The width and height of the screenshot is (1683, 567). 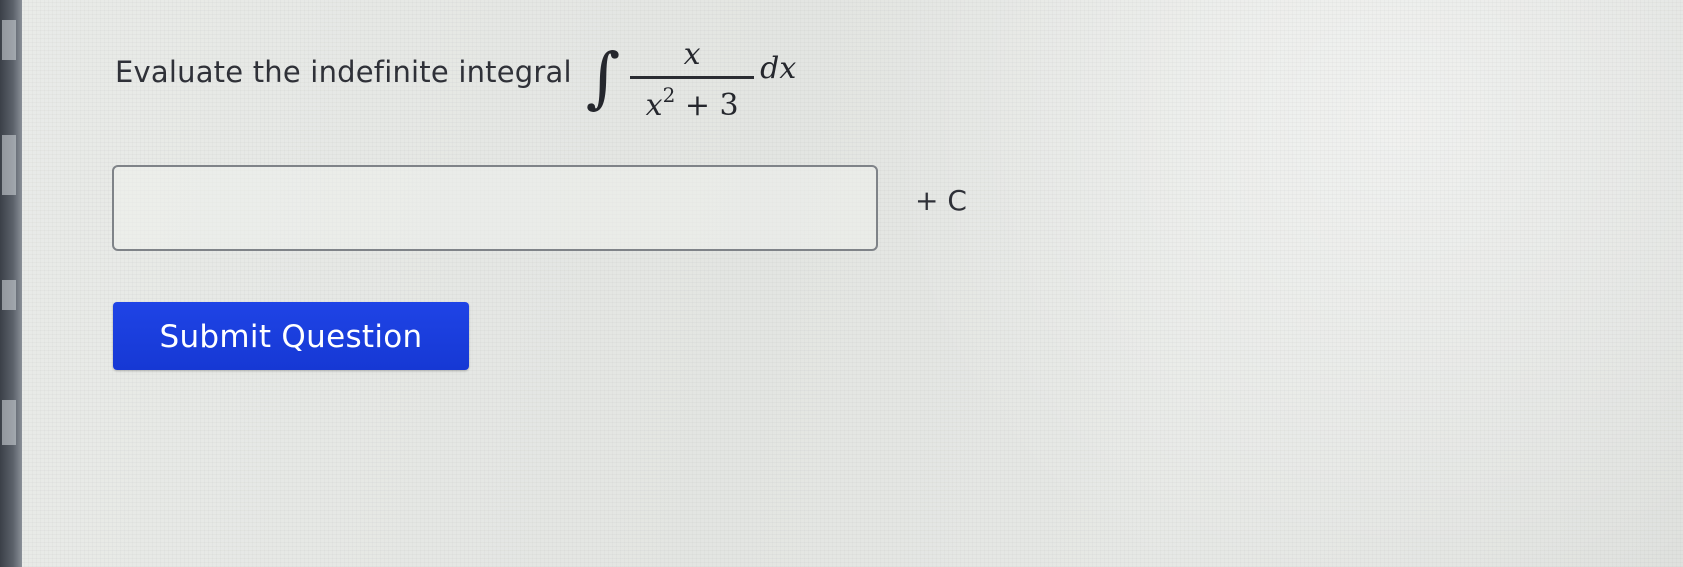 I want to click on denominator-exponent: 2, so click(x=669, y=94).